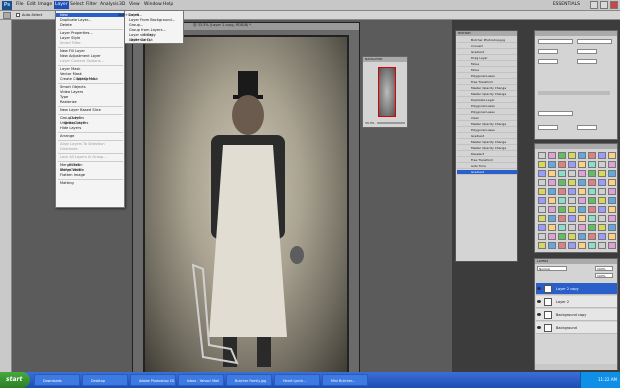 The width and height of the screenshot is (620, 388). Describe the element at coordinates (91, 4) in the screenshot. I see `menu-filter: Filter` at that location.